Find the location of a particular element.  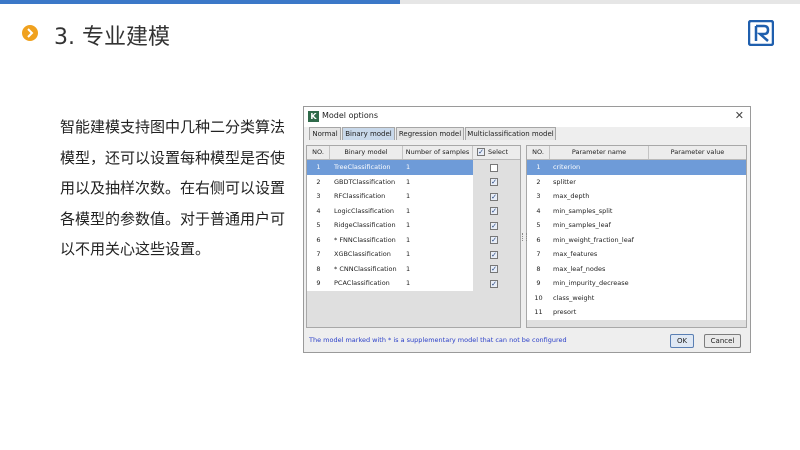

tab-normal: Normal is located at coordinates (325, 133).